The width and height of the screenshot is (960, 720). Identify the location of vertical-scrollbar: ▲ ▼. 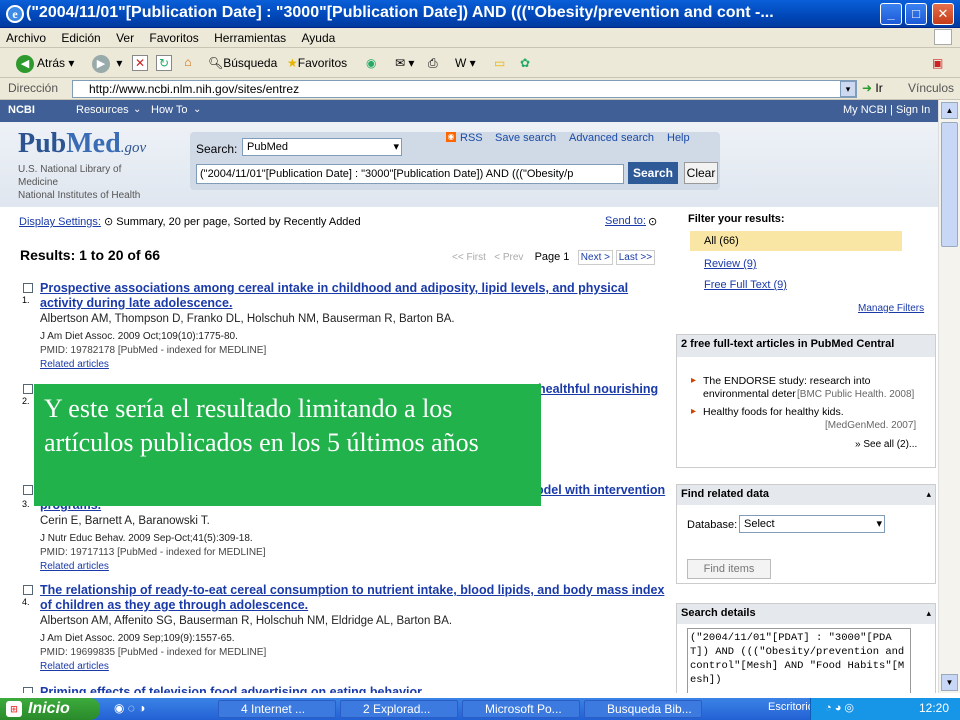
(949, 396).